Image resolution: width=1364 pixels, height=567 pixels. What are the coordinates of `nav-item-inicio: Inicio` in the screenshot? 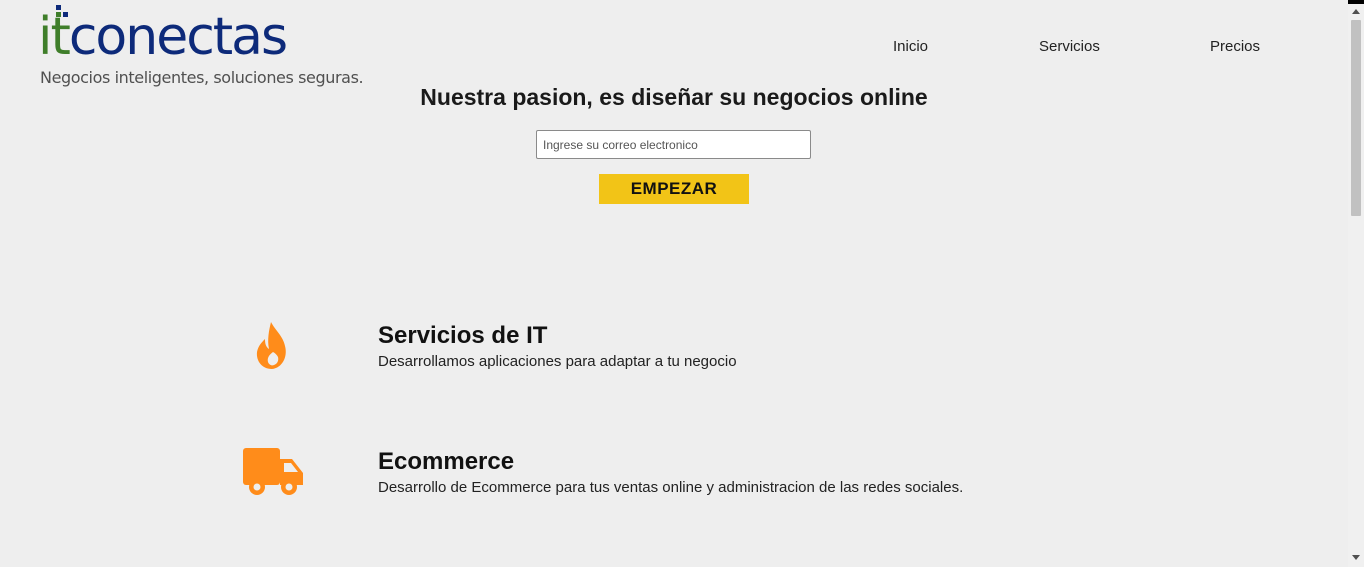 It's located at (910, 46).